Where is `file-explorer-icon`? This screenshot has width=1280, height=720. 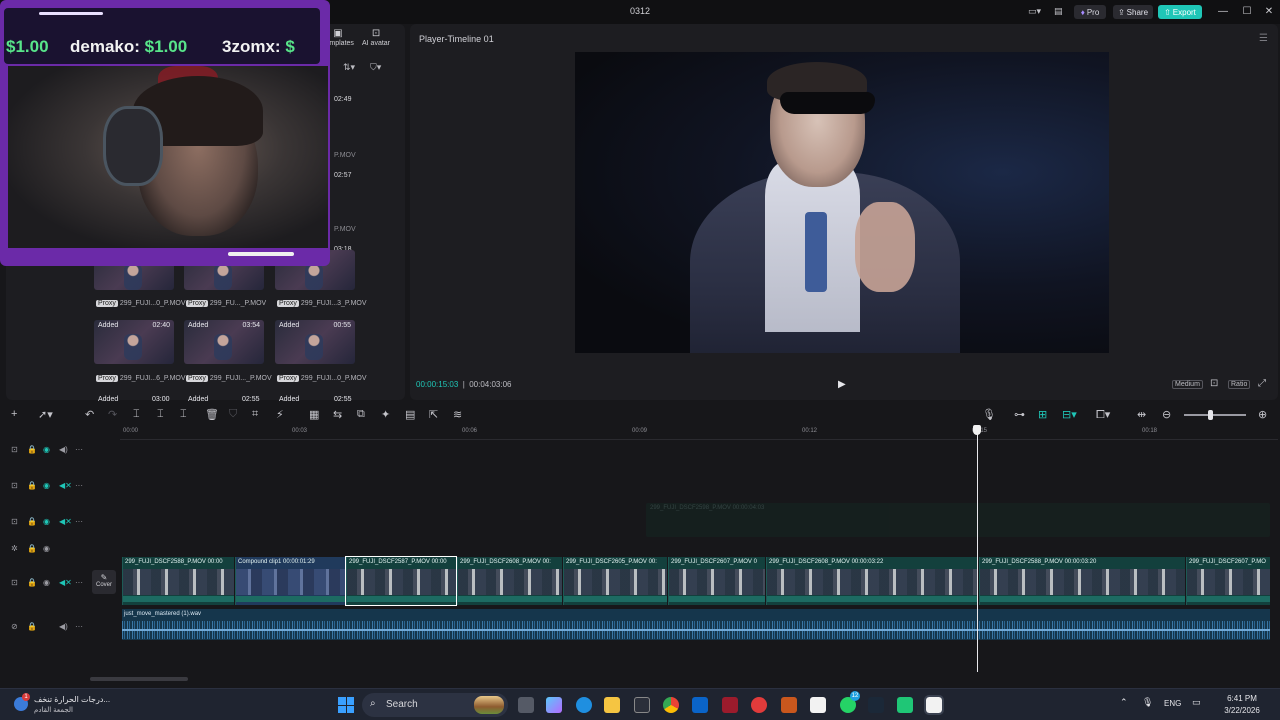
file-explorer-icon is located at coordinates (612, 705).